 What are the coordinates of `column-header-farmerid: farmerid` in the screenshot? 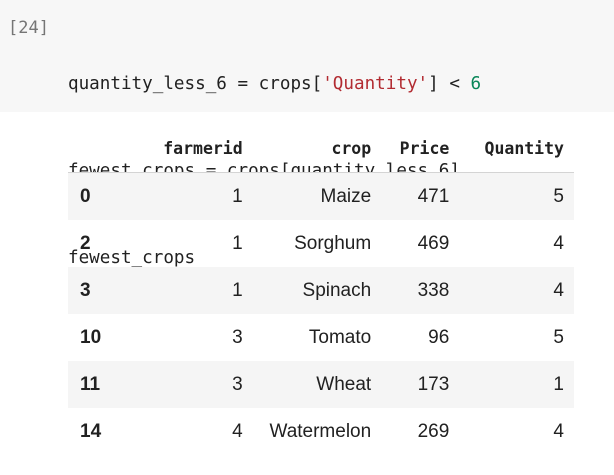 It's located at (195, 148).